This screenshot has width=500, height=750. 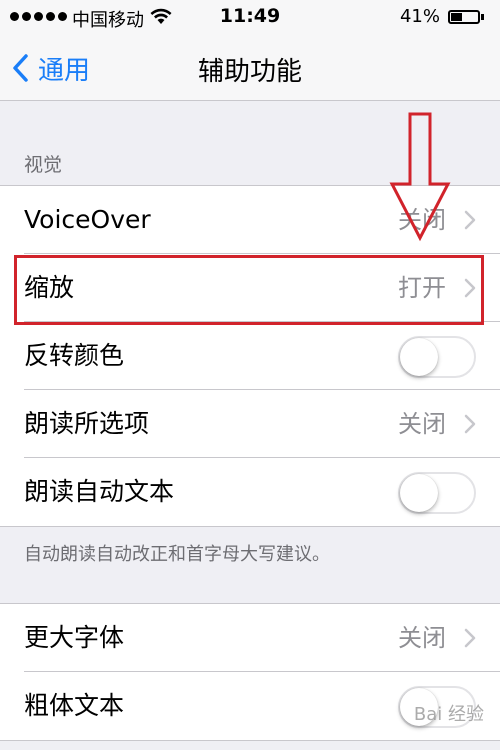 What do you see at coordinates (464, 17) in the screenshot?
I see `battery-icon` at bounding box center [464, 17].